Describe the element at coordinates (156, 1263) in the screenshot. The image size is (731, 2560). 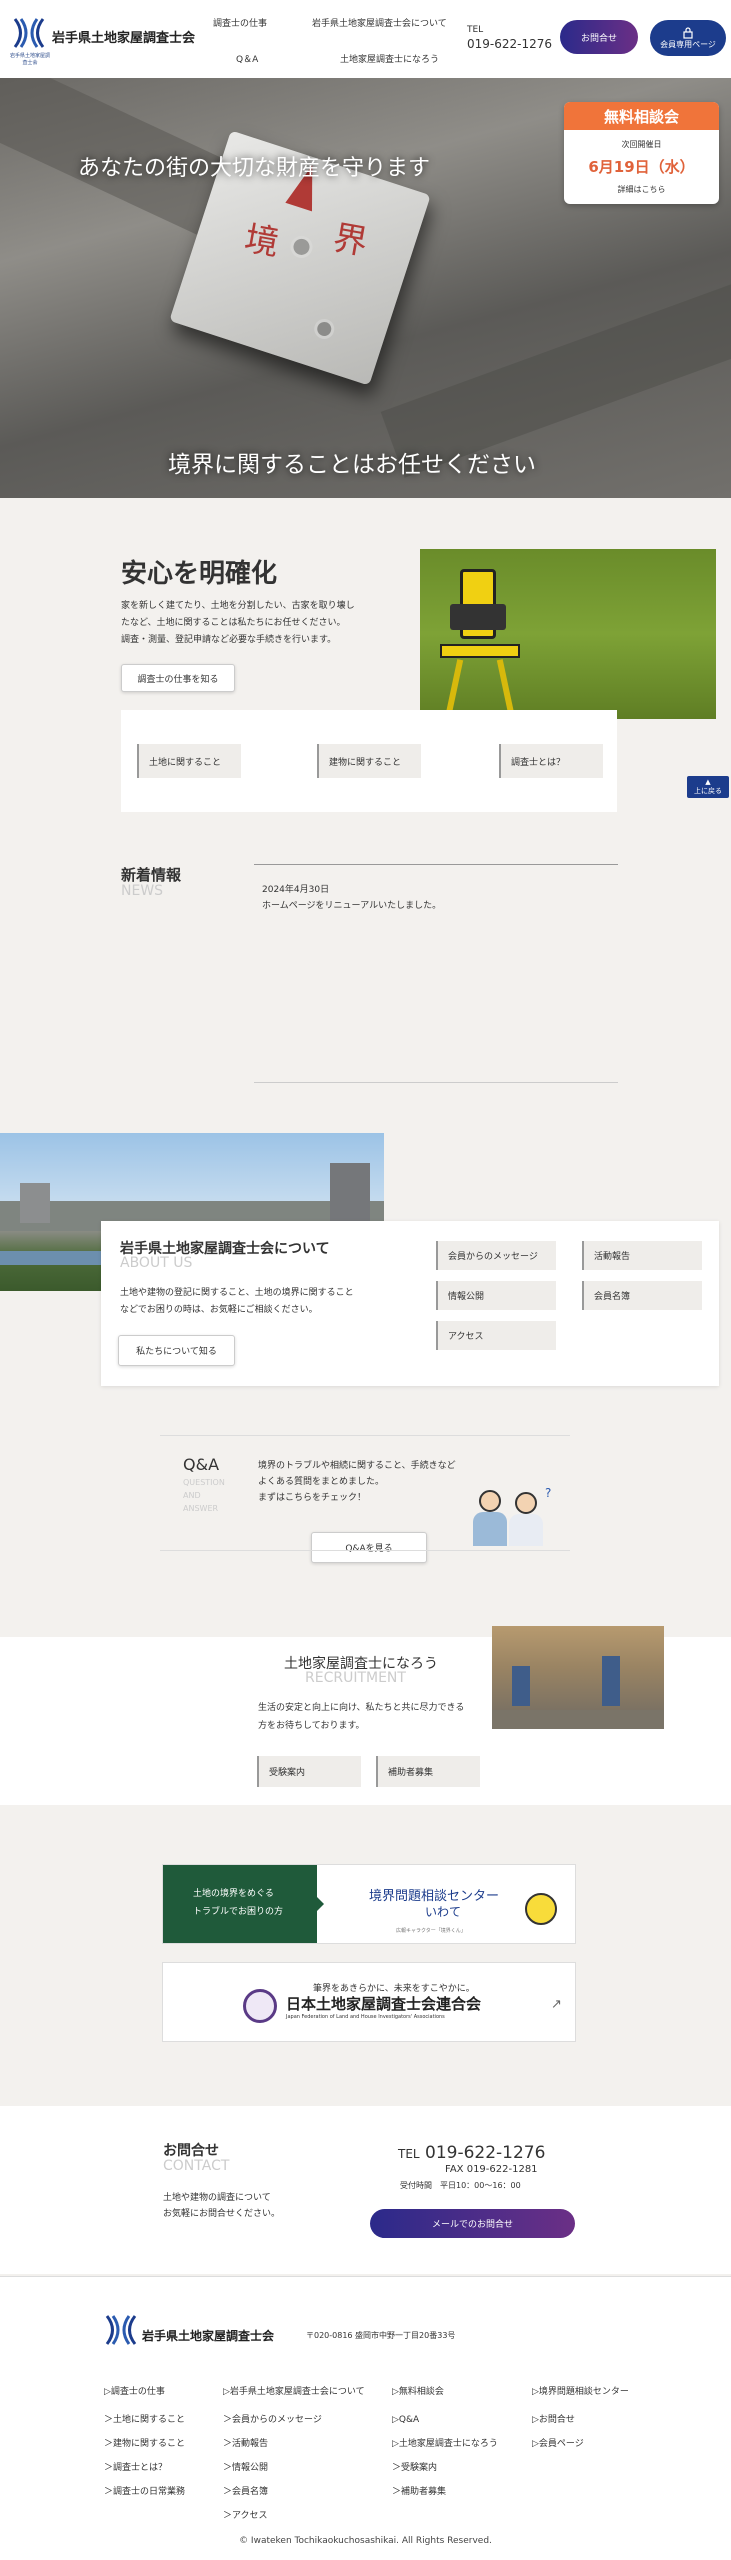
I see `about-title-en: ABOUT US` at that location.